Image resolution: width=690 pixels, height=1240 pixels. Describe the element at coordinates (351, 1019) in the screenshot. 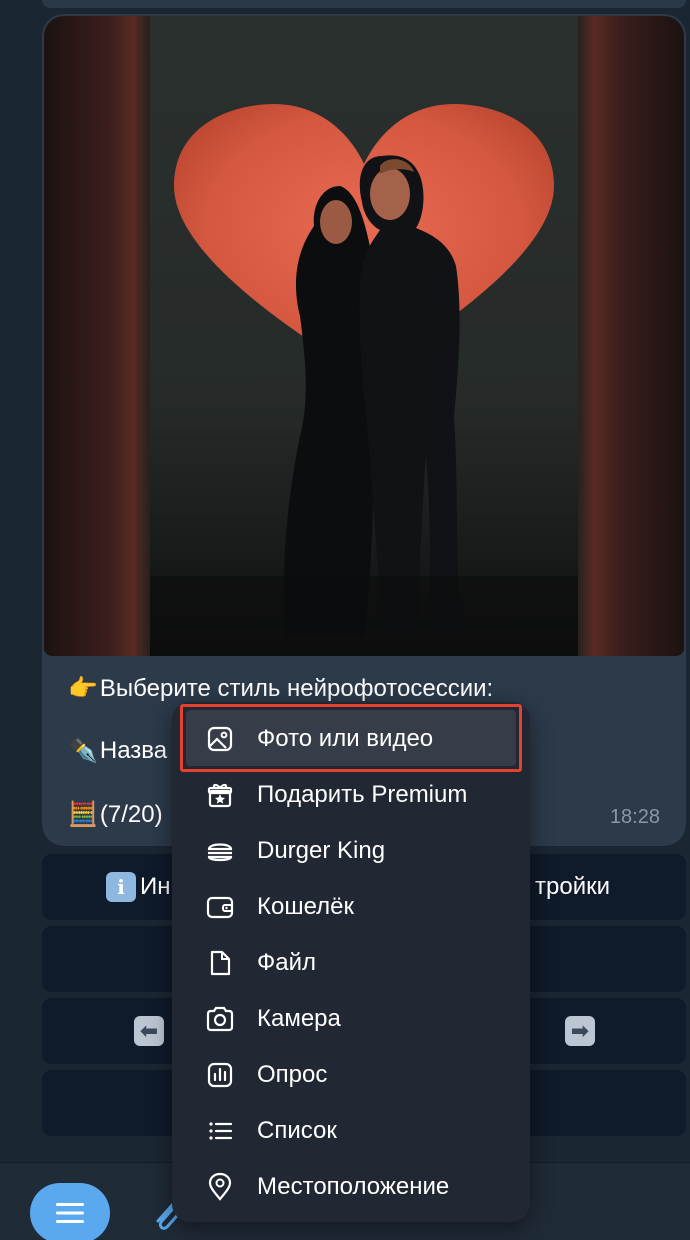

I see `attach-item-camera: Камера` at that location.